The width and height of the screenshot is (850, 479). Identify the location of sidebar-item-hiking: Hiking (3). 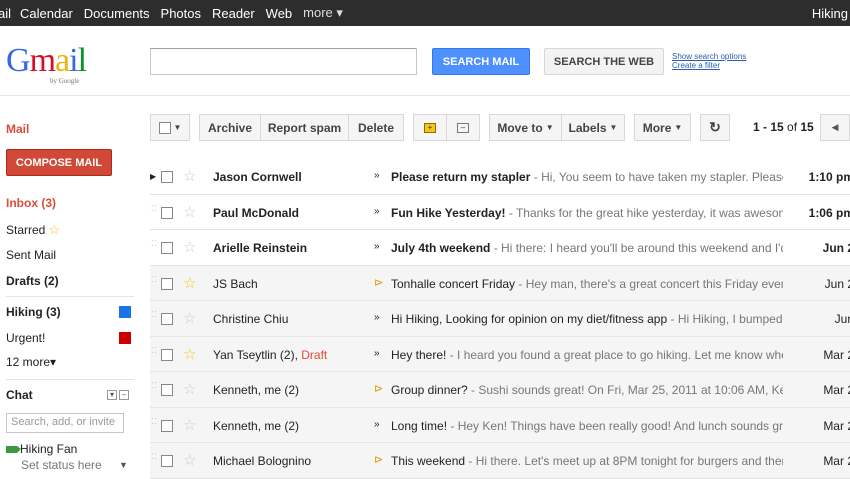
(33, 312).